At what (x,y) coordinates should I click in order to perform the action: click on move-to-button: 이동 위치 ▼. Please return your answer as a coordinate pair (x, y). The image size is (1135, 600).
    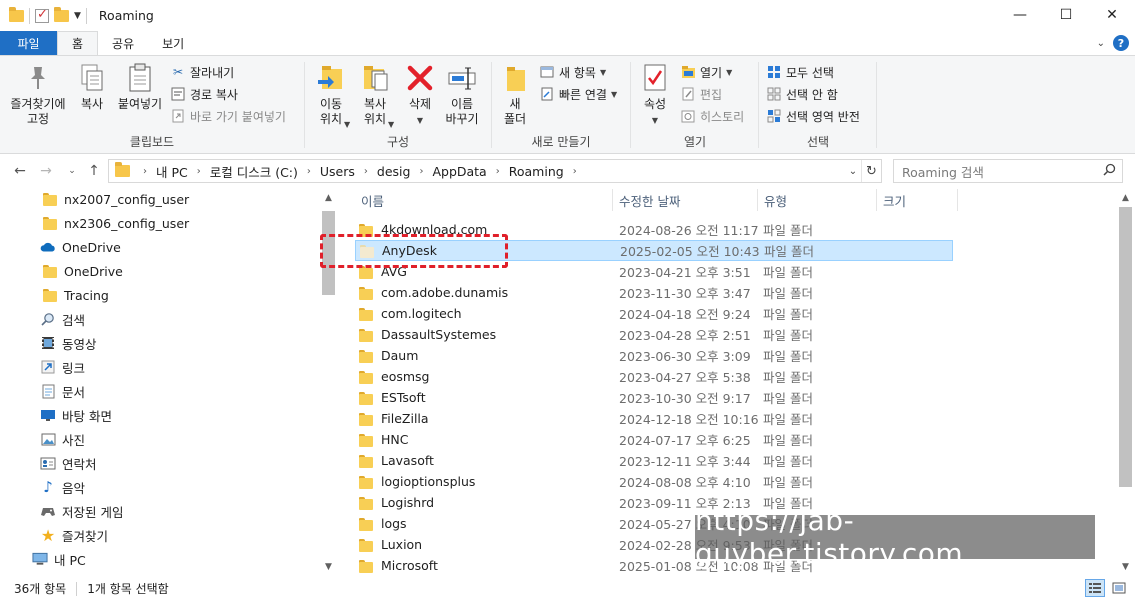
    Looking at the image, I should click on (331, 95).